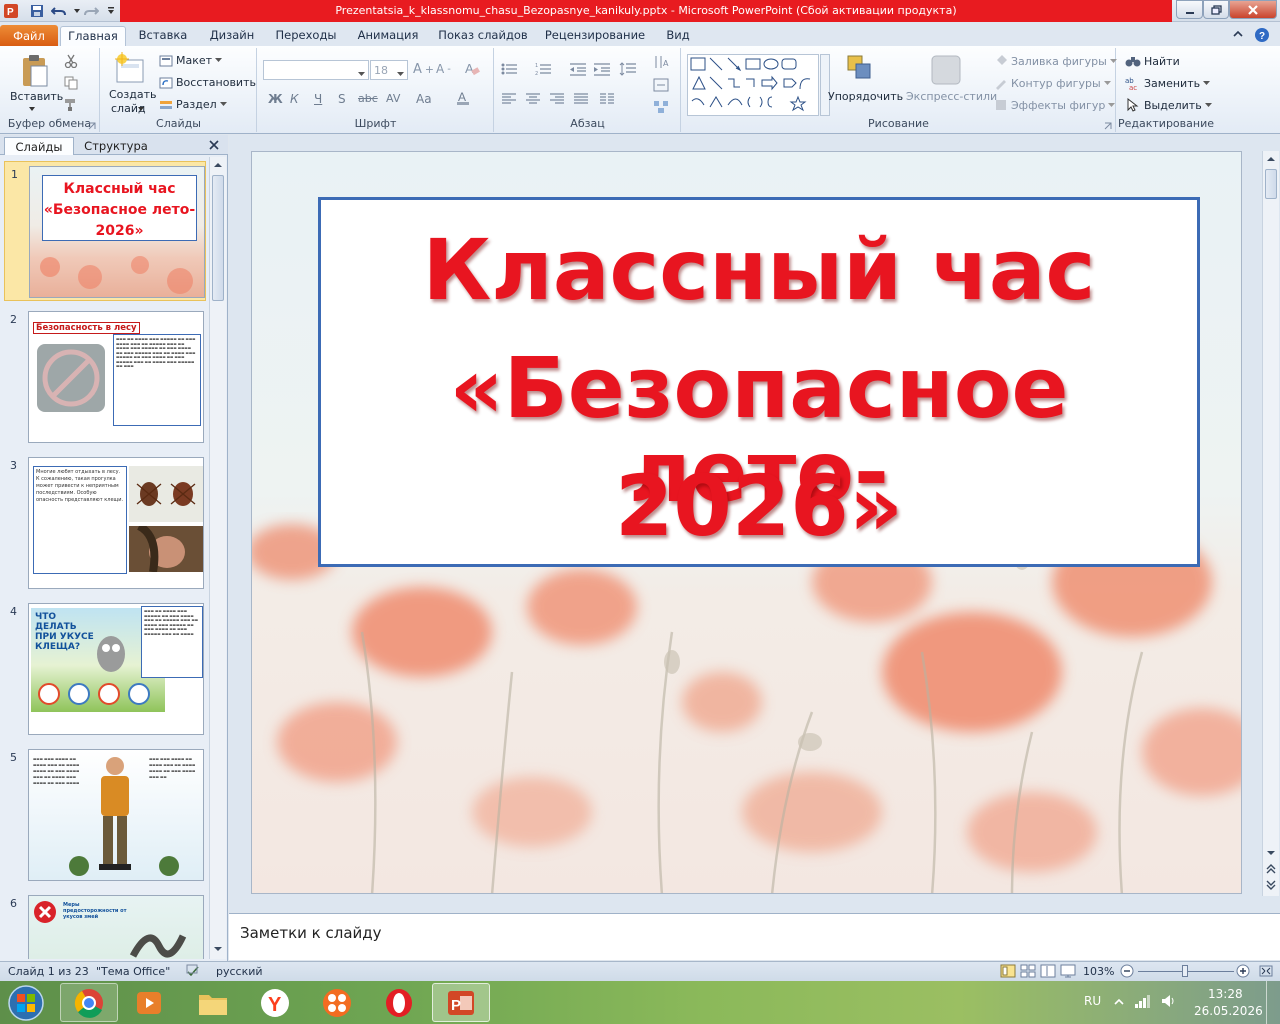  What do you see at coordinates (1185, 971) in the screenshot?
I see `zoom-slider-thumb` at bounding box center [1185, 971].